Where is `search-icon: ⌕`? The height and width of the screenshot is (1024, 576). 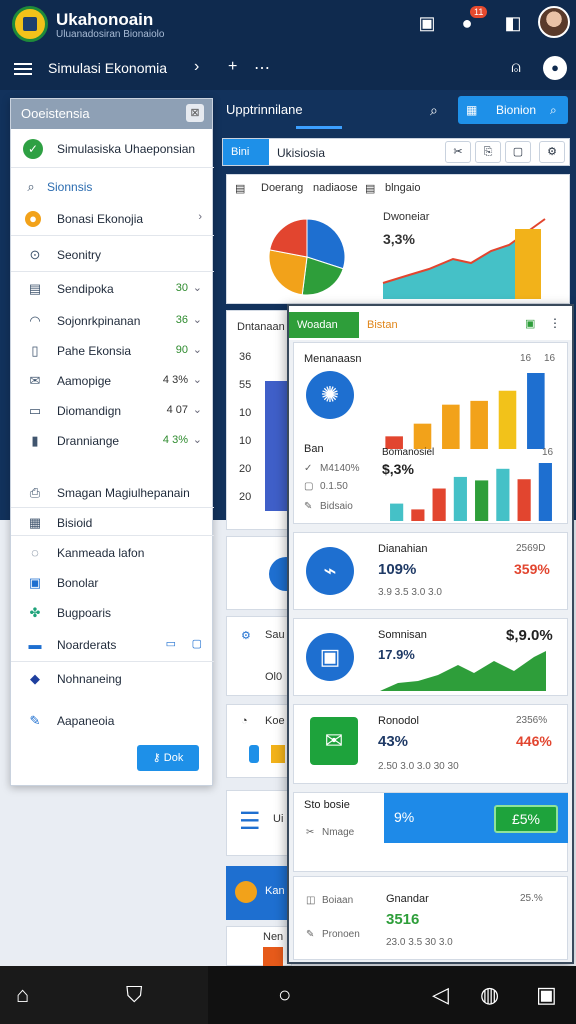 search-icon: ⌕ is located at coordinates (434, 110).